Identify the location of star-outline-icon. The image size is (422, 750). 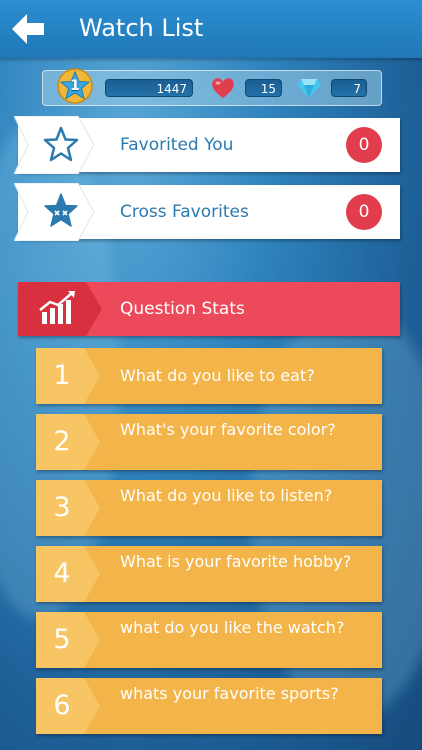
(54, 145).